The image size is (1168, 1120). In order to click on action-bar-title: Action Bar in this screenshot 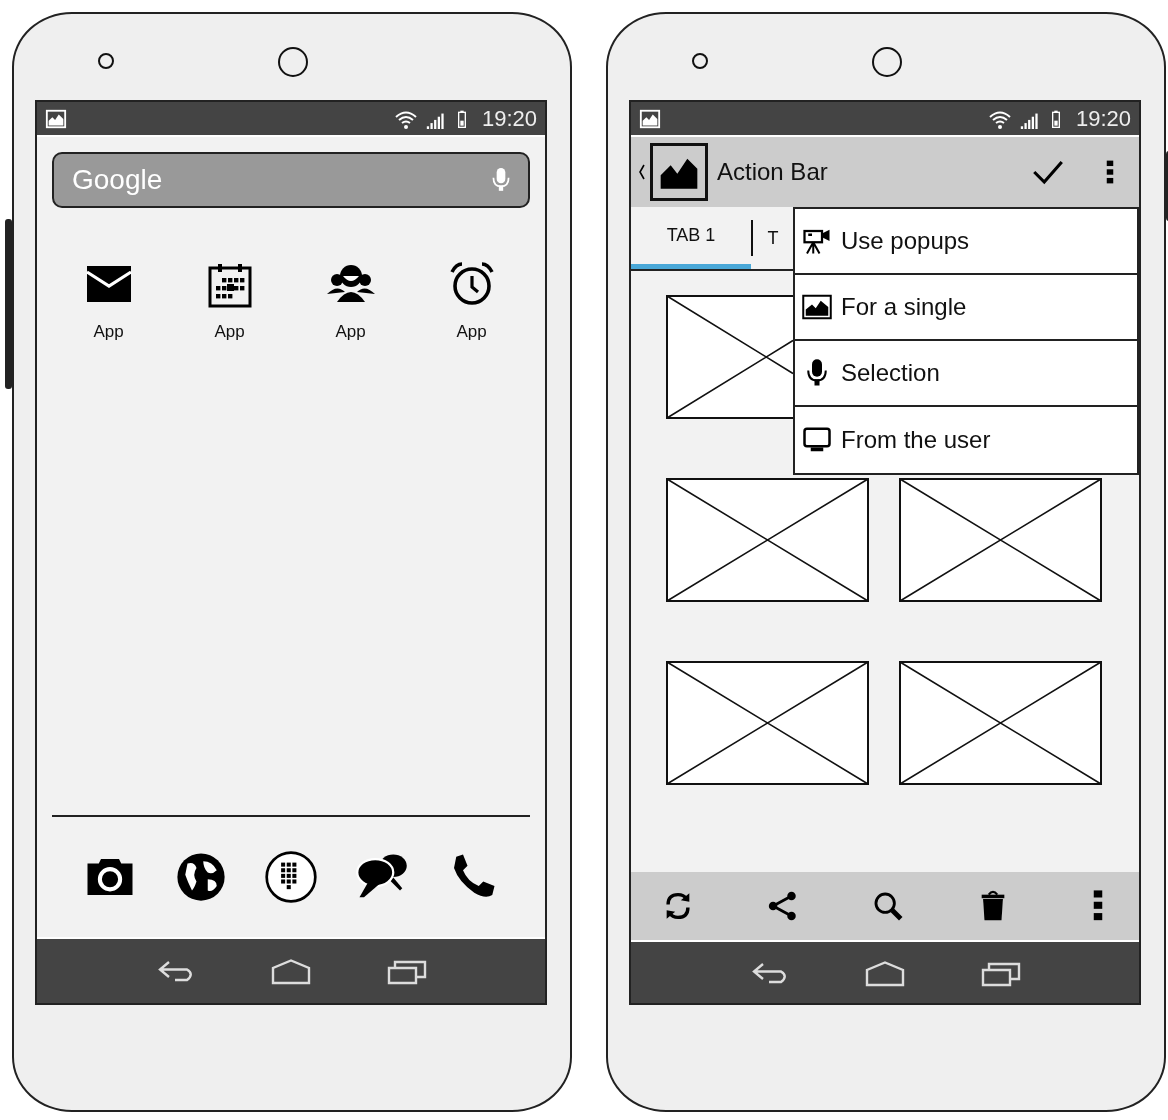, I will do `click(773, 172)`.